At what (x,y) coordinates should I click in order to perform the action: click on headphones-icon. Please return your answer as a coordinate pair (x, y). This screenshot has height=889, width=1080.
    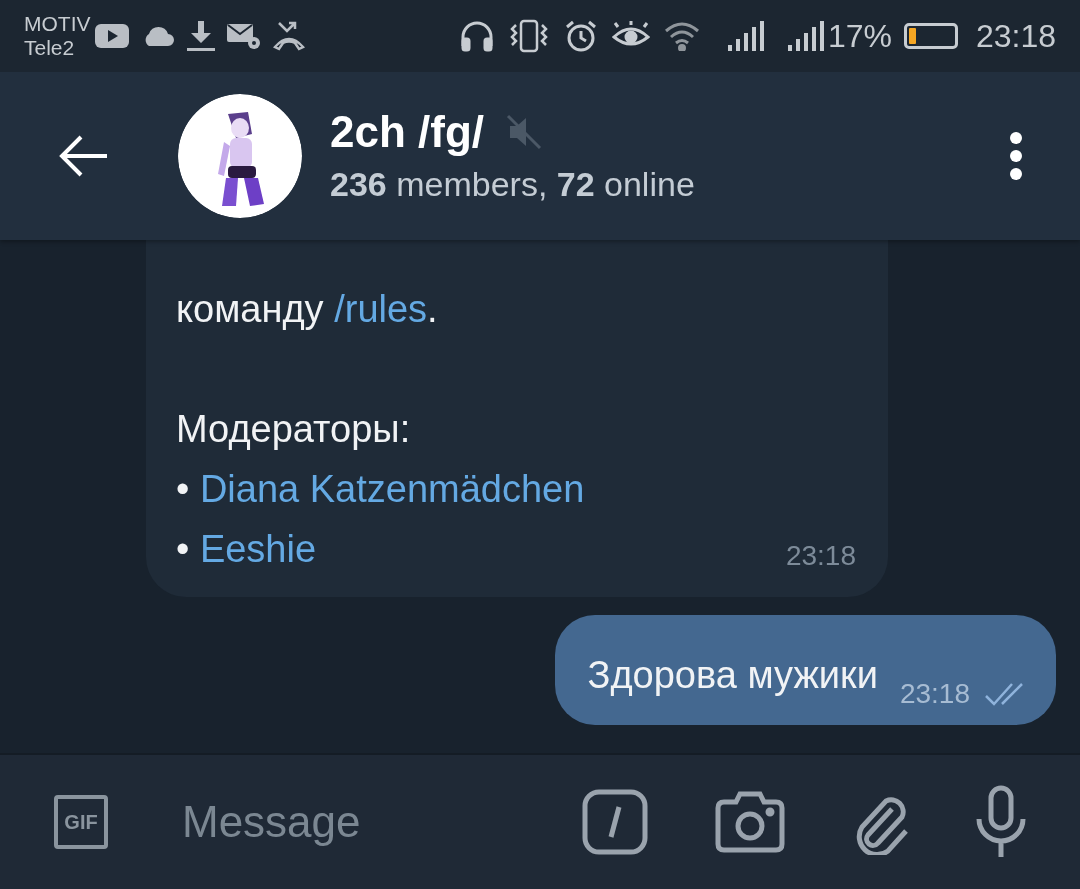
    Looking at the image, I should click on (476, 36).